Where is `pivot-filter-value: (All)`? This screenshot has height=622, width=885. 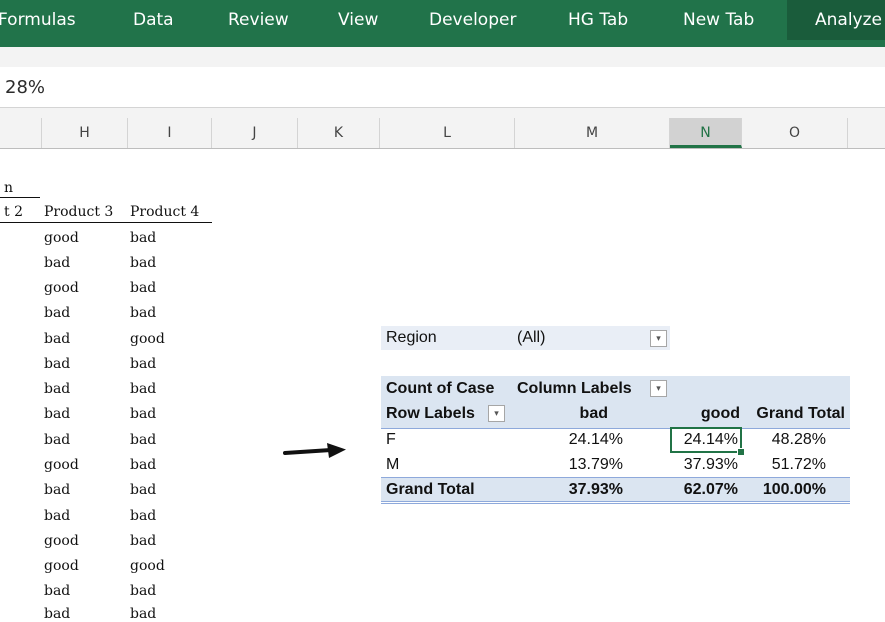 pivot-filter-value: (All) is located at coordinates (531, 338).